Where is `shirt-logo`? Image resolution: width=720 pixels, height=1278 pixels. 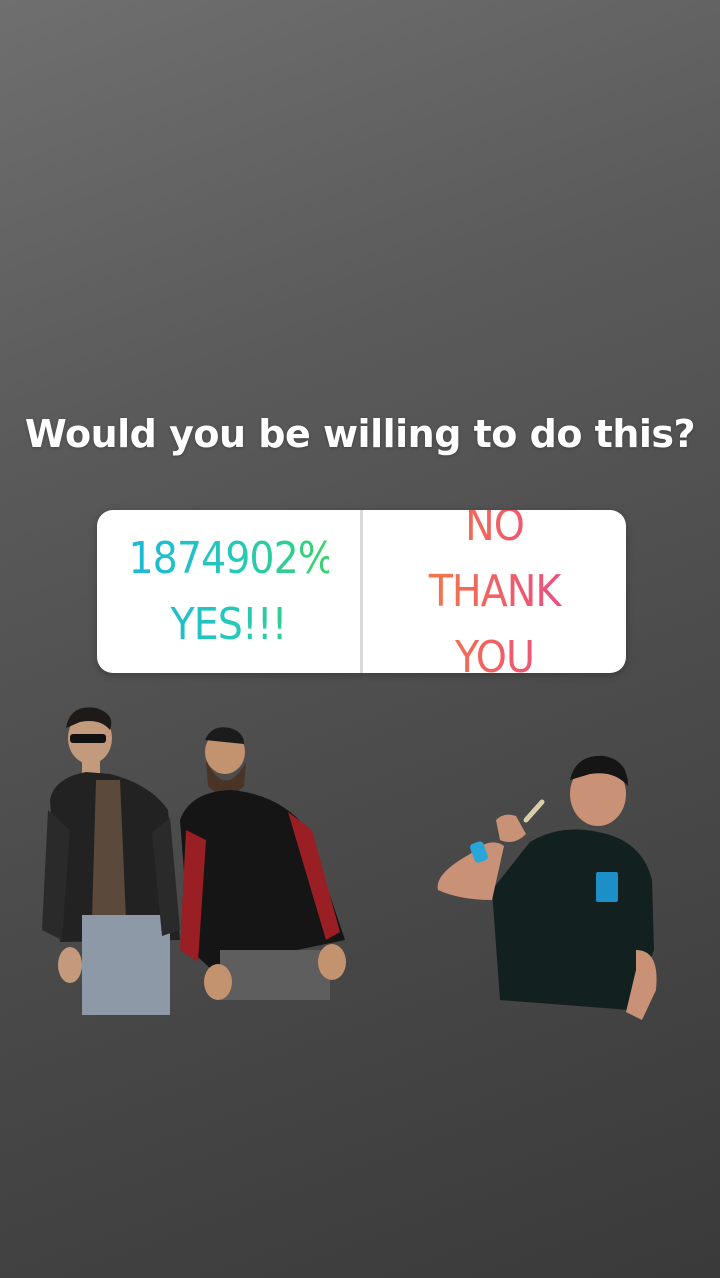 shirt-logo is located at coordinates (607, 887).